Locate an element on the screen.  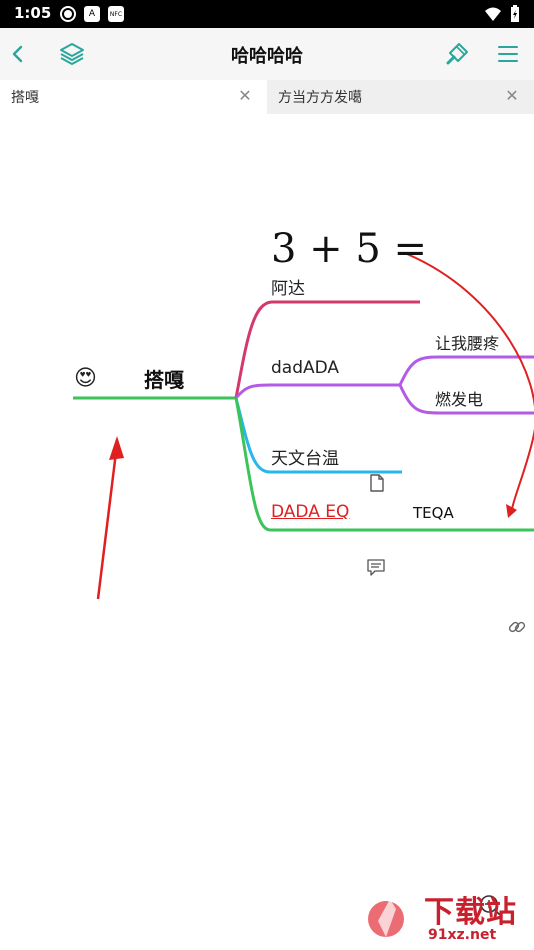
battery-icon is located at coordinates (515, 13).